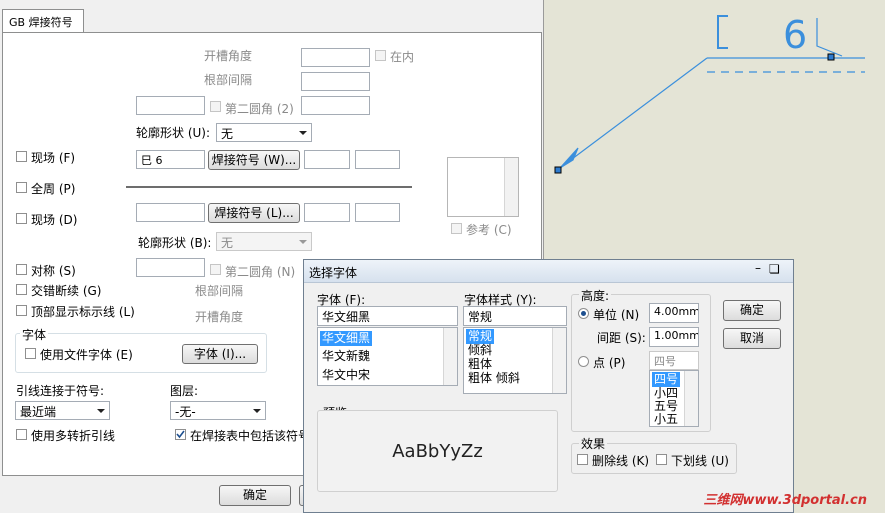 The width and height of the screenshot is (885, 513). Describe the element at coordinates (170, 159) in the screenshot. I see `symbol-input-top: 巳 6` at that location.